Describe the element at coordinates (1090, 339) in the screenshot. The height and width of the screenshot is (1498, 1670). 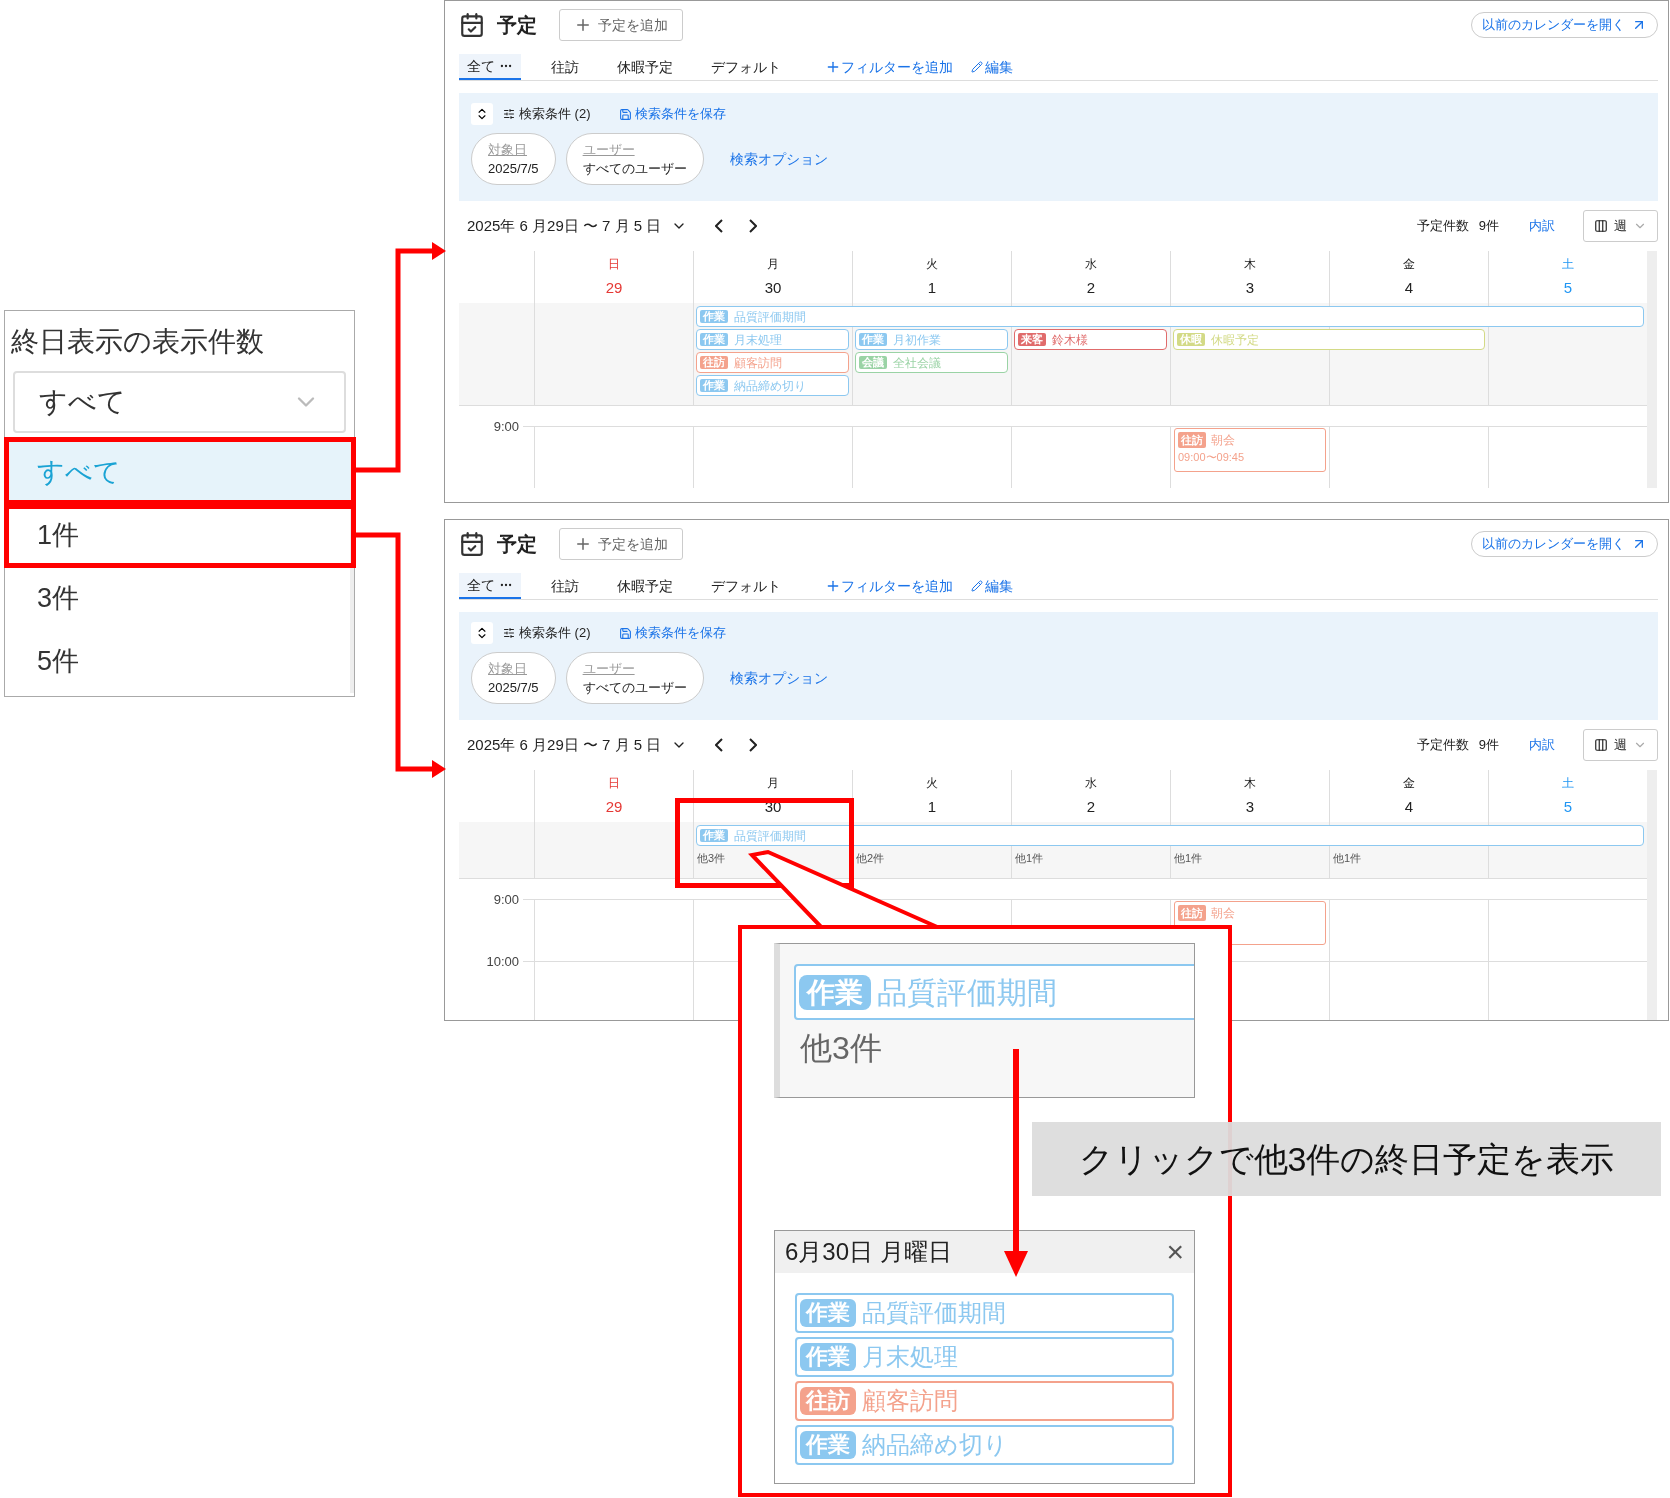
I see `event-chip: 来客 鈴木様` at that location.